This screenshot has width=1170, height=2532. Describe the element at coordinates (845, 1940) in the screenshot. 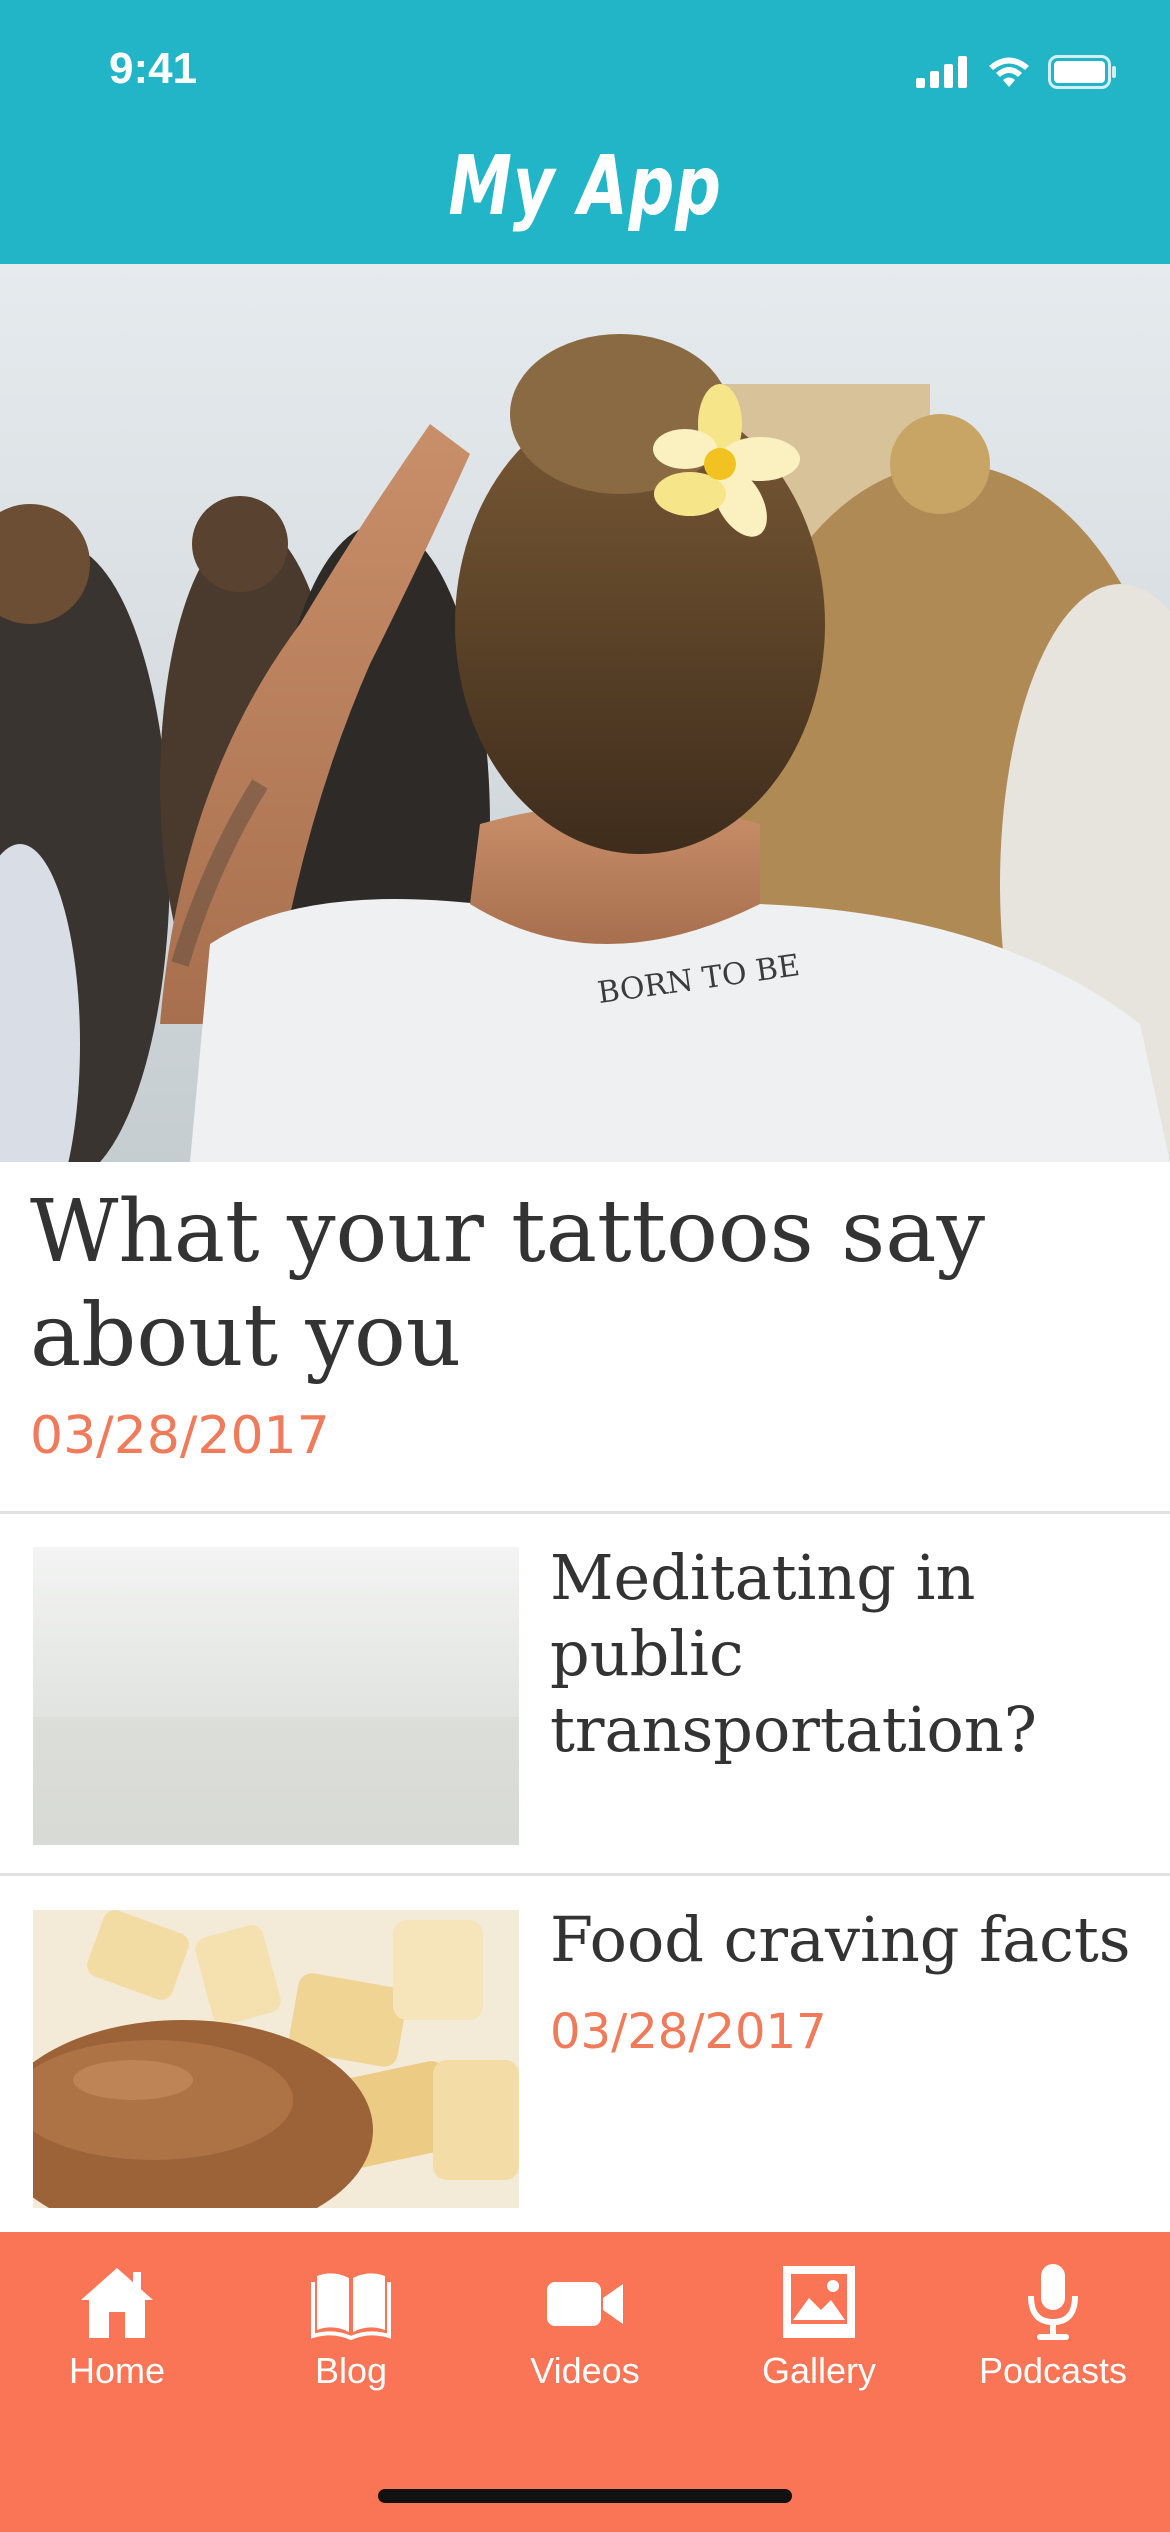

I see `article-title: Food craving facts` at that location.